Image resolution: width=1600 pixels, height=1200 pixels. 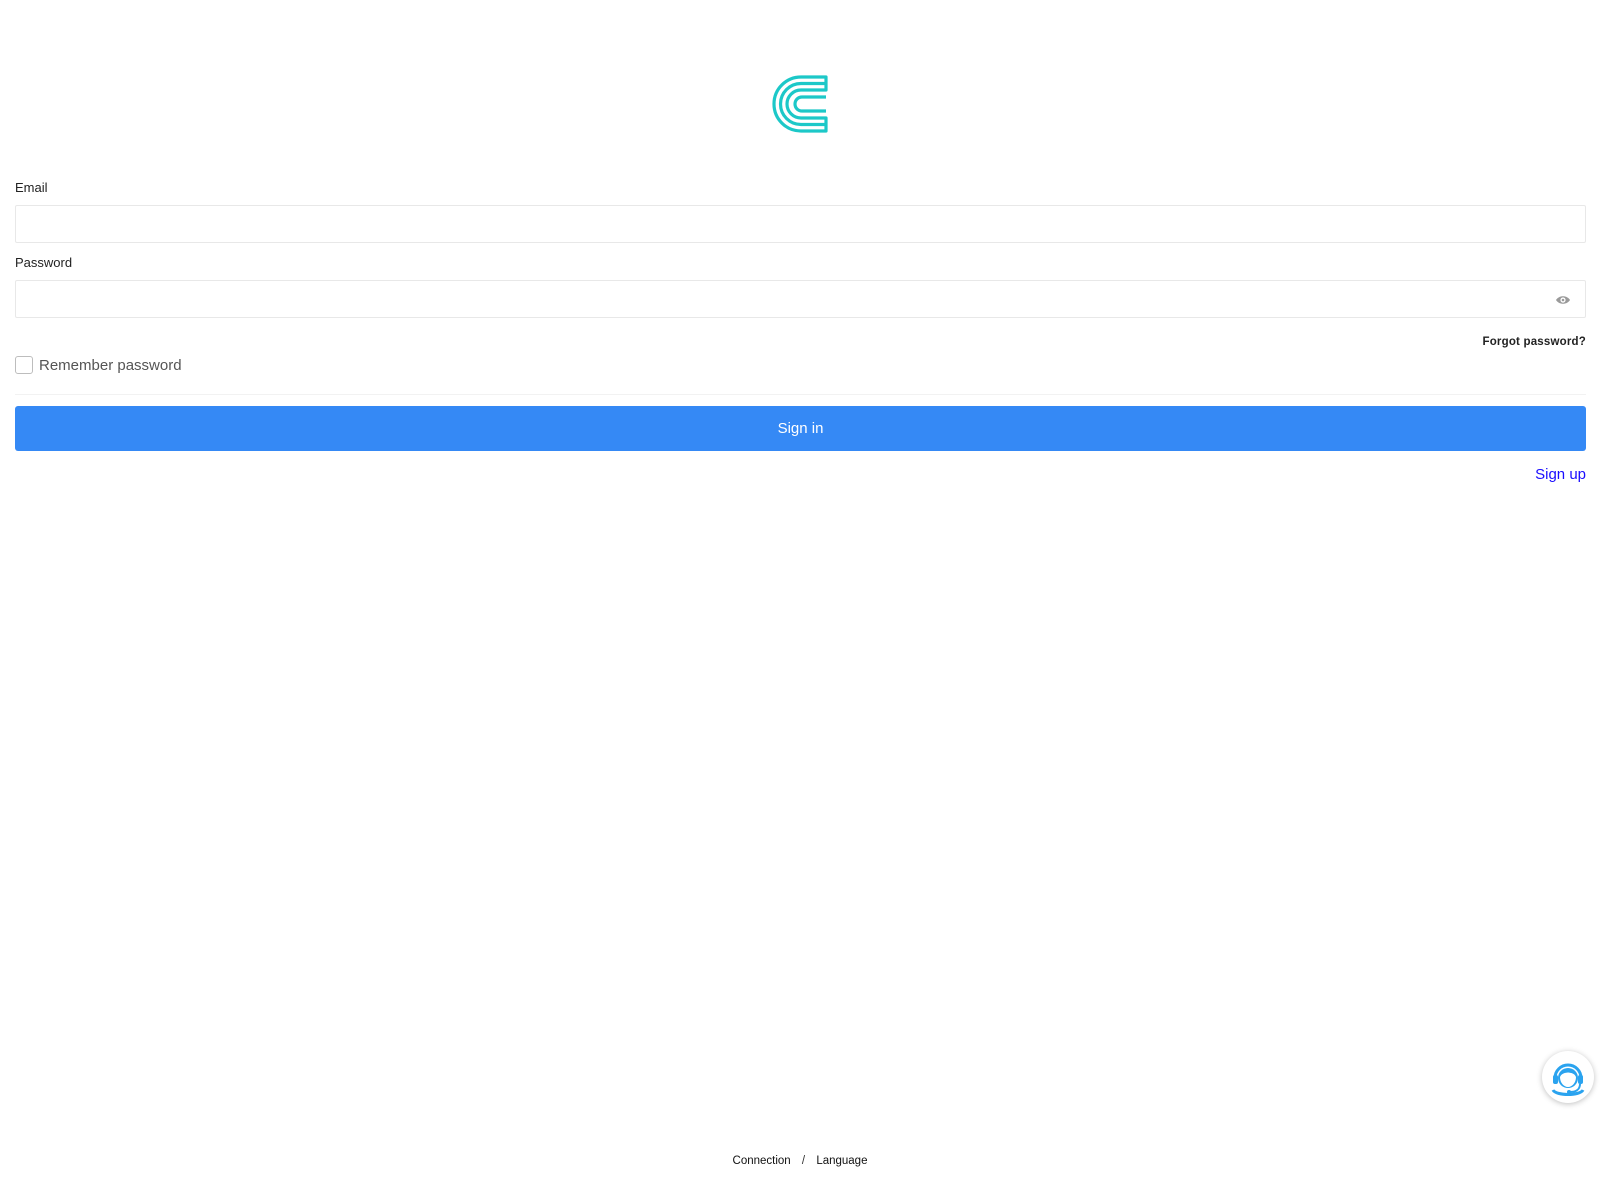 What do you see at coordinates (800, 340) in the screenshot?
I see `forgot-password-row: Forgot password?` at bounding box center [800, 340].